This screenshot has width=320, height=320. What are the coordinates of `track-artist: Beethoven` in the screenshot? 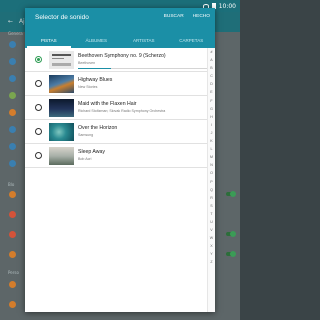 It's located at (87, 63).